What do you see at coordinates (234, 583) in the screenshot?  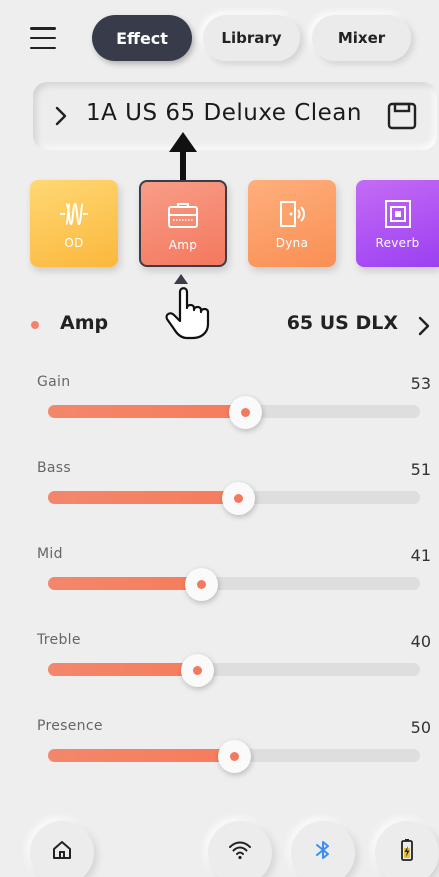 I see `mid-slider-track` at bounding box center [234, 583].